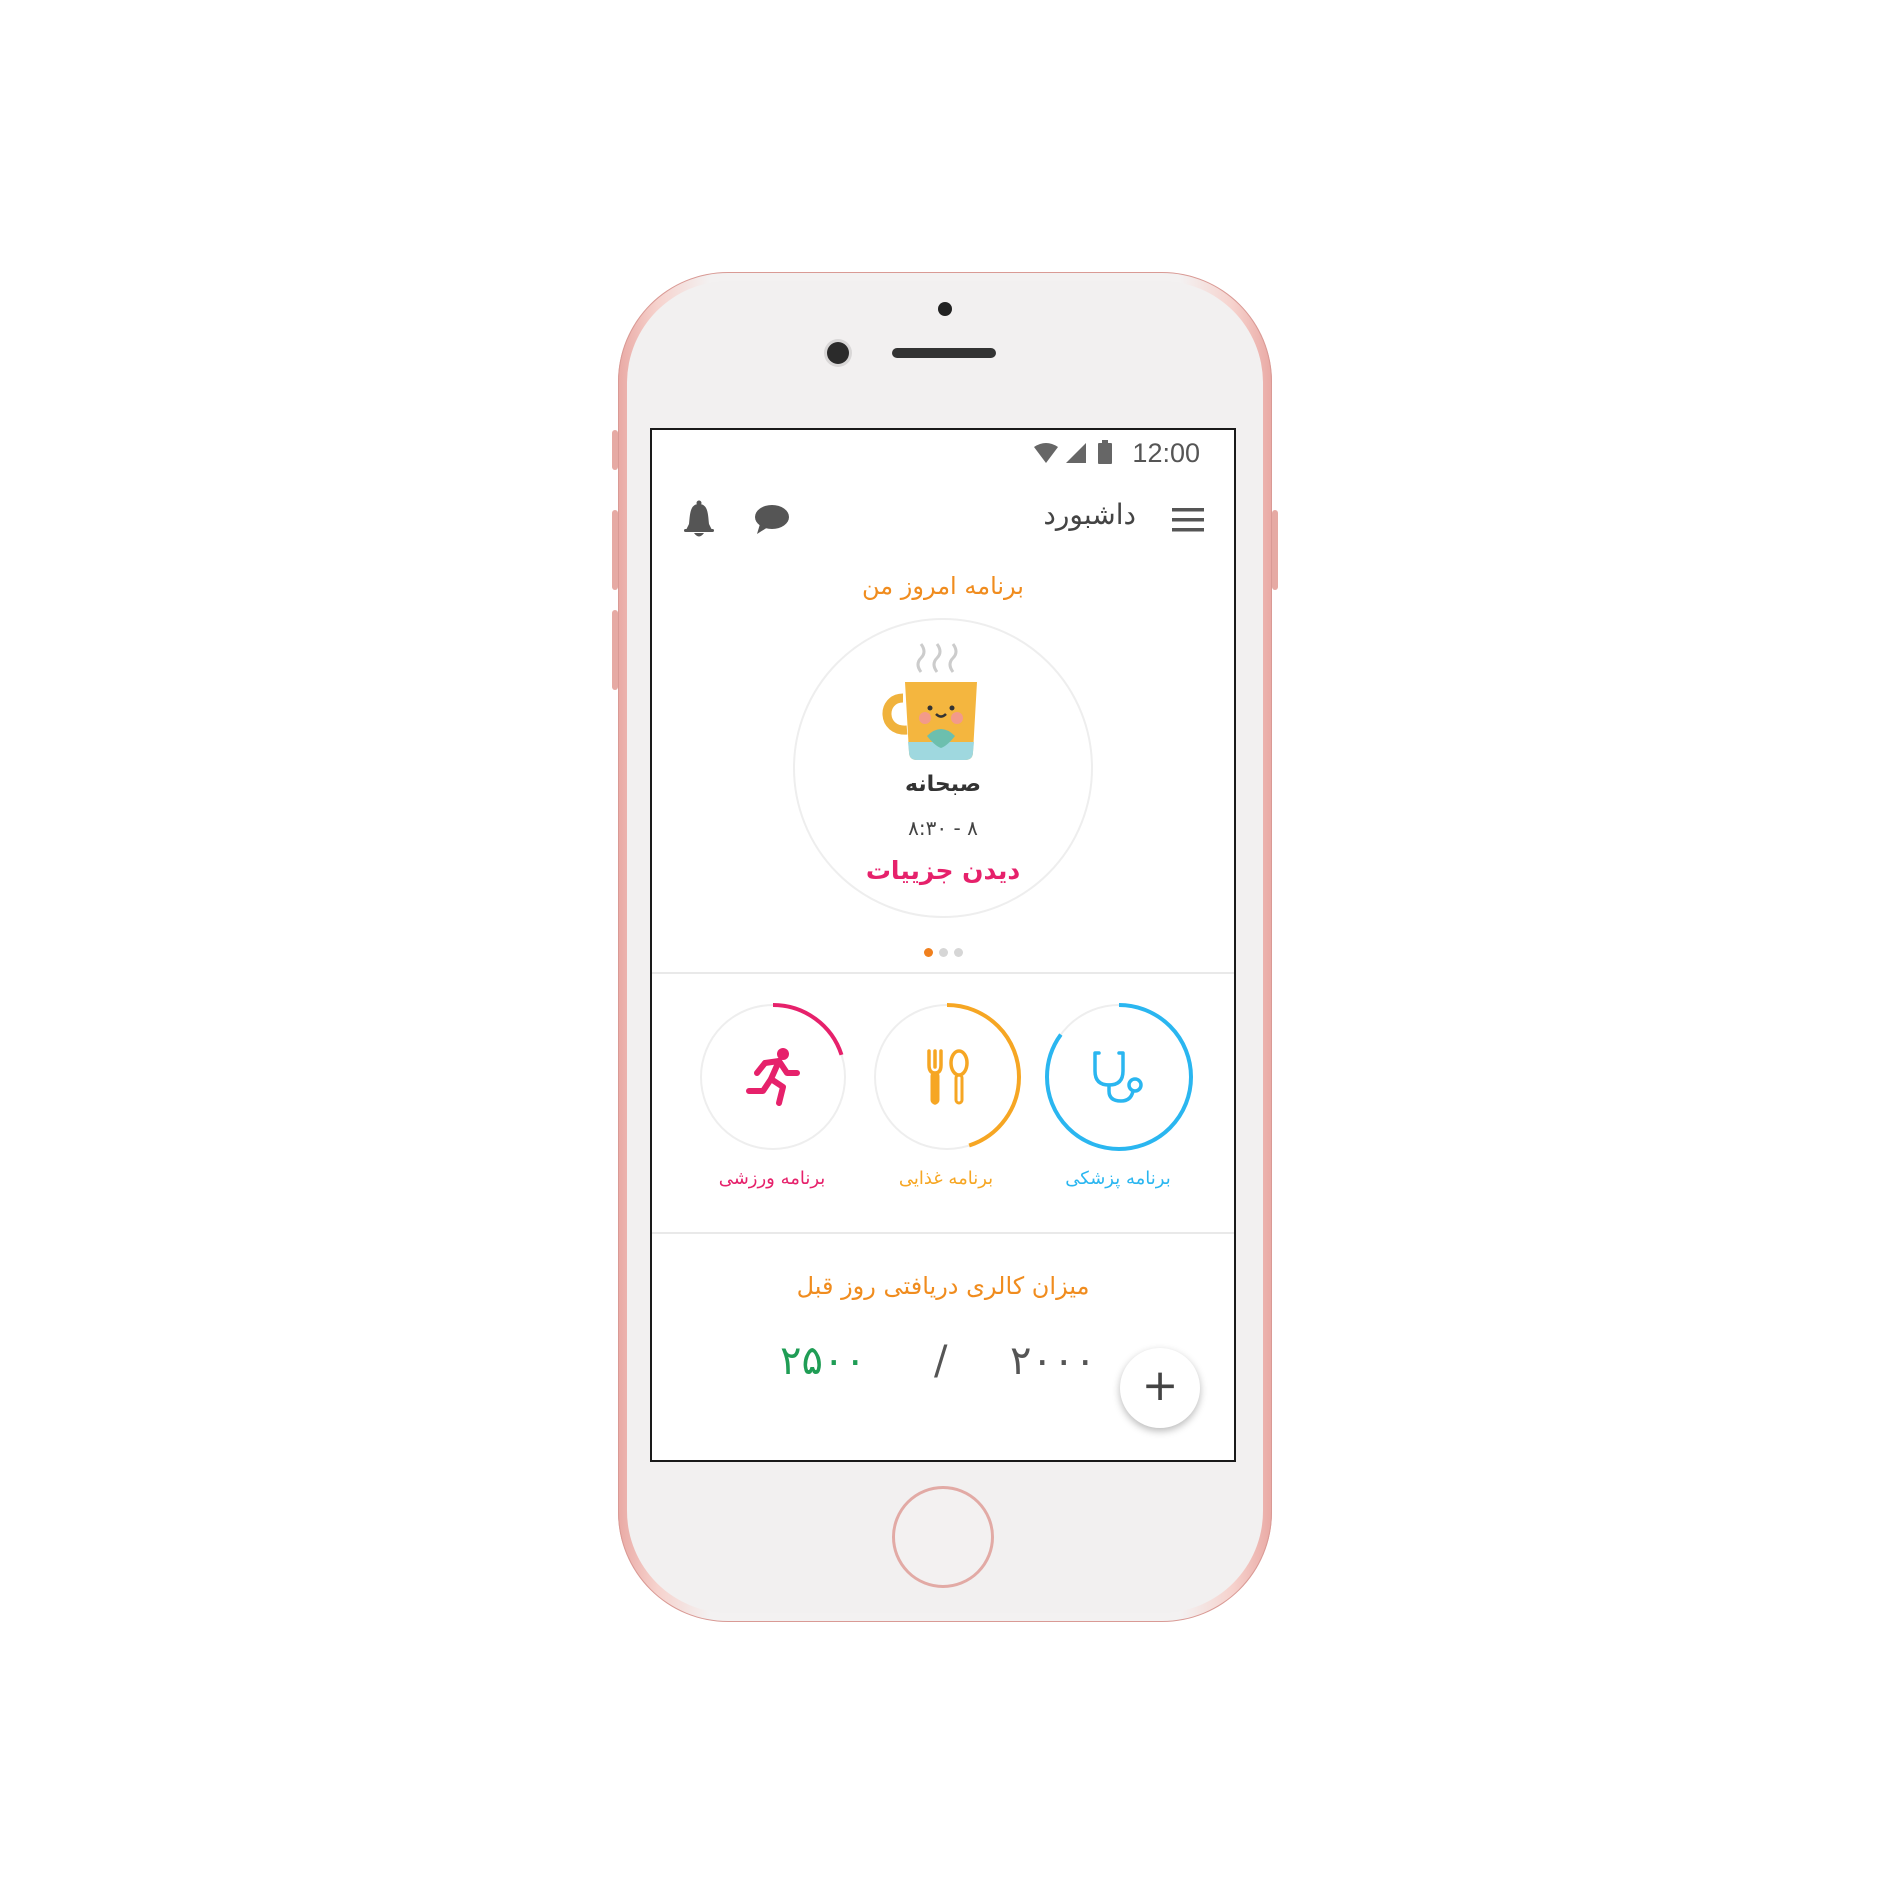 The width and height of the screenshot is (1880, 1880). I want to click on program-label: برنامه غذایی, so click(946, 1178).